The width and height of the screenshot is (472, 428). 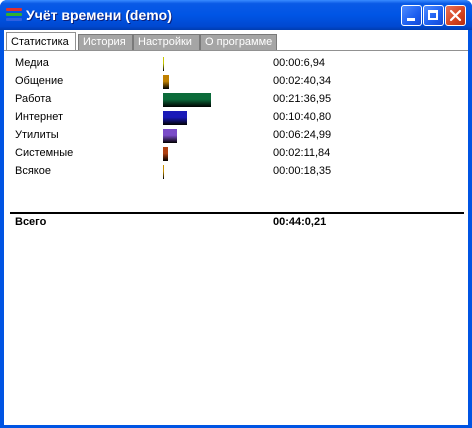 I want to click on category-time: 00:00:18,35, so click(x=302, y=171).